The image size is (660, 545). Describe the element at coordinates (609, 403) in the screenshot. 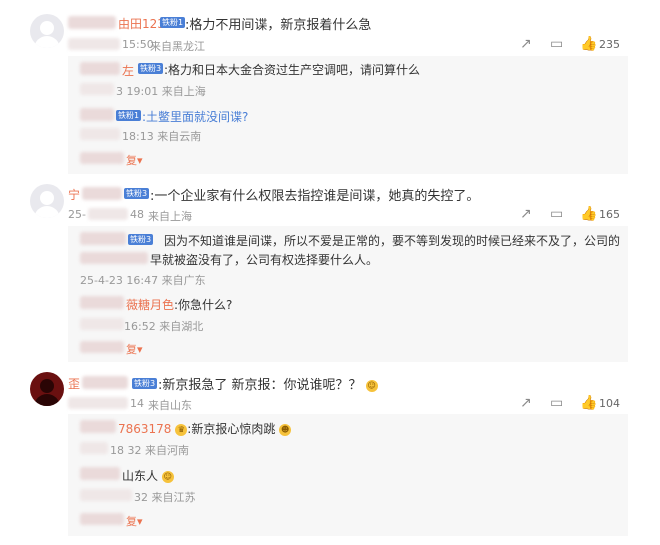

I see `like-count: 104` at that location.